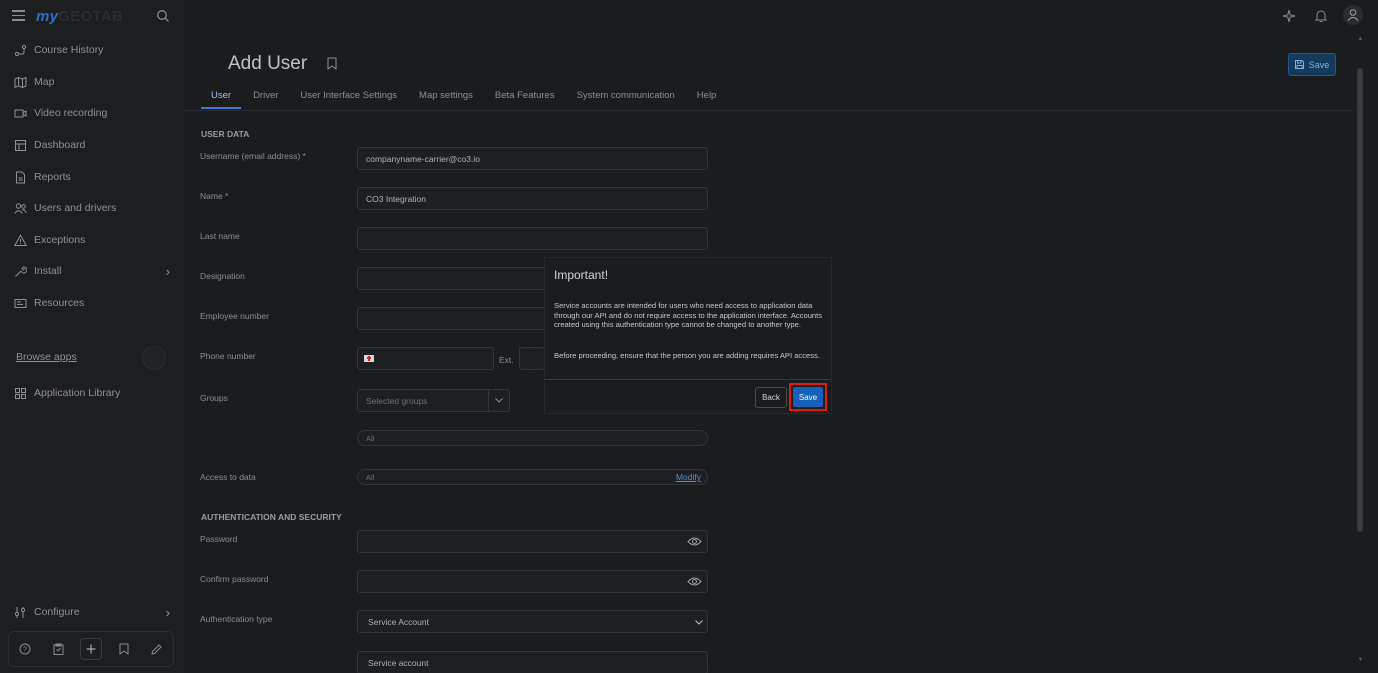 This screenshot has height=673, width=1378. What do you see at coordinates (348, 99) in the screenshot?
I see `tab-user-interface-settings: User Interface Settings` at bounding box center [348, 99].